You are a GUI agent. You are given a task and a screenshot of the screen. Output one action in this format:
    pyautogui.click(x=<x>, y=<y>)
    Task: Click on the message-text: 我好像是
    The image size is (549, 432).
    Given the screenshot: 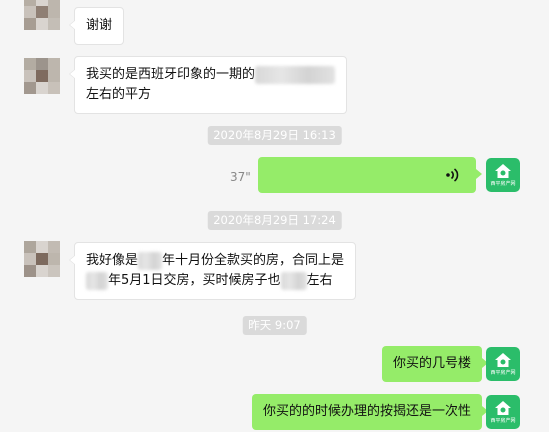 What is the action you would take?
    pyautogui.click(x=112, y=260)
    